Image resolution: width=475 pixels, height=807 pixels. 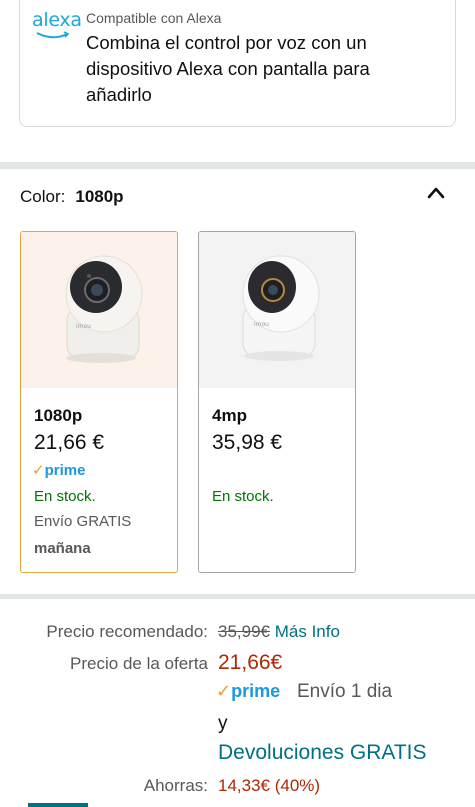 What do you see at coordinates (154, 18) in the screenshot?
I see `alexa-compatible-label: Compatible con Alexa` at bounding box center [154, 18].